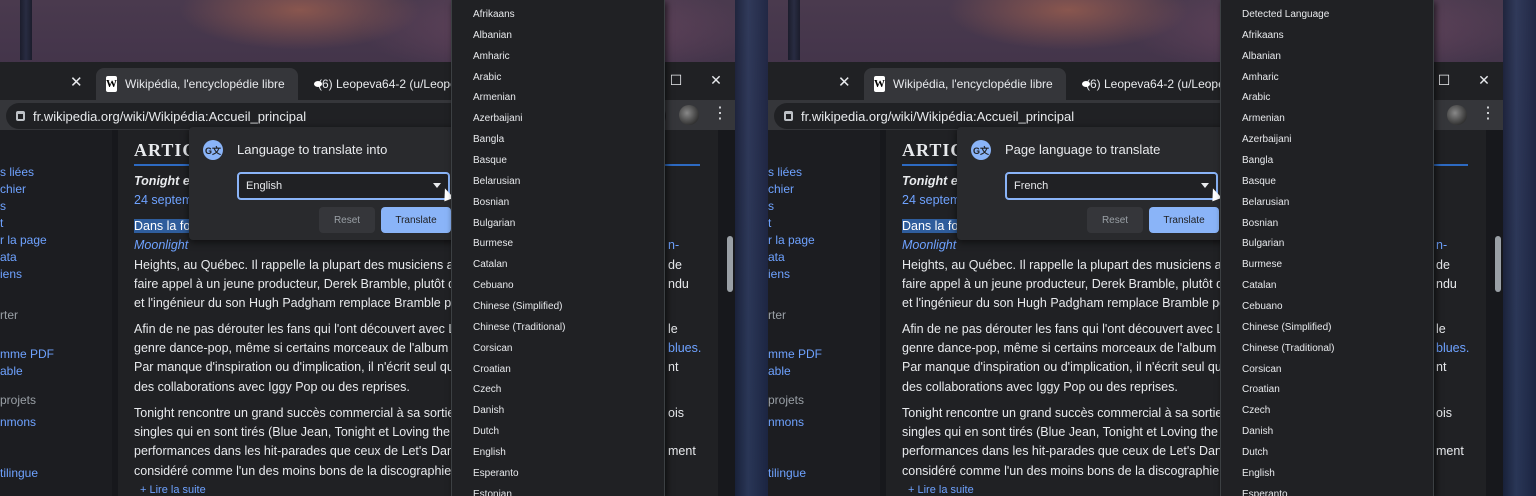 The image size is (1536, 496). What do you see at coordinates (558, 490) in the screenshot?
I see `language-option: Estonian` at bounding box center [558, 490].